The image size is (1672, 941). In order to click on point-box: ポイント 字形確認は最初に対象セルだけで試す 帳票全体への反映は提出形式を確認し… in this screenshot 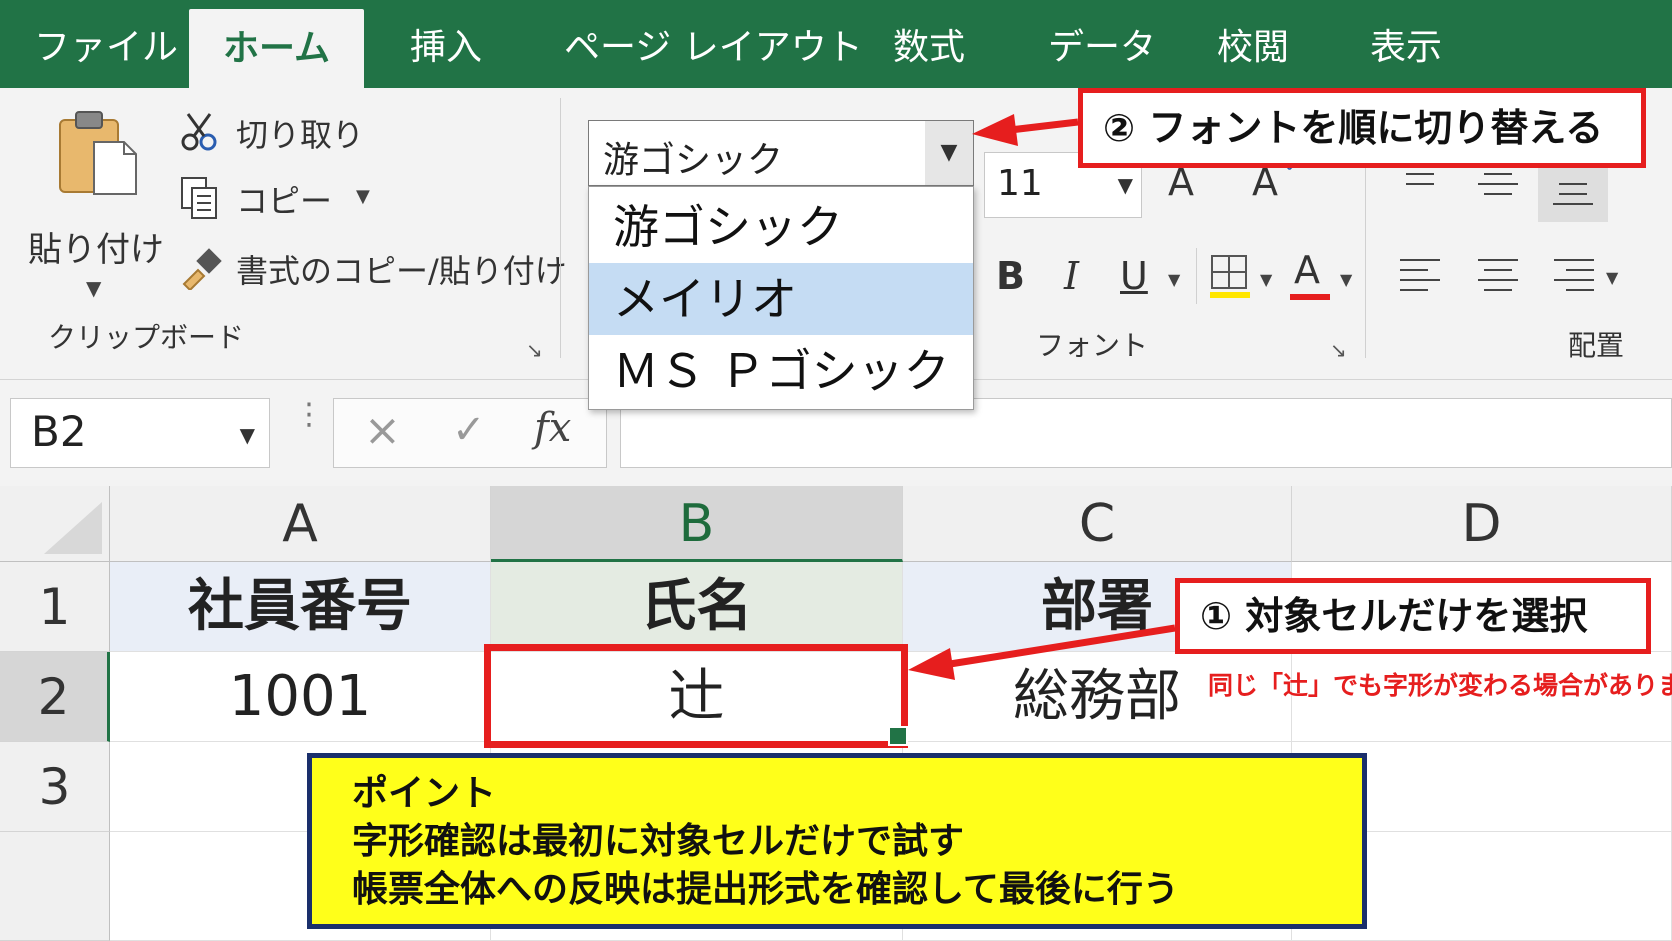, I will do `click(837, 841)`.